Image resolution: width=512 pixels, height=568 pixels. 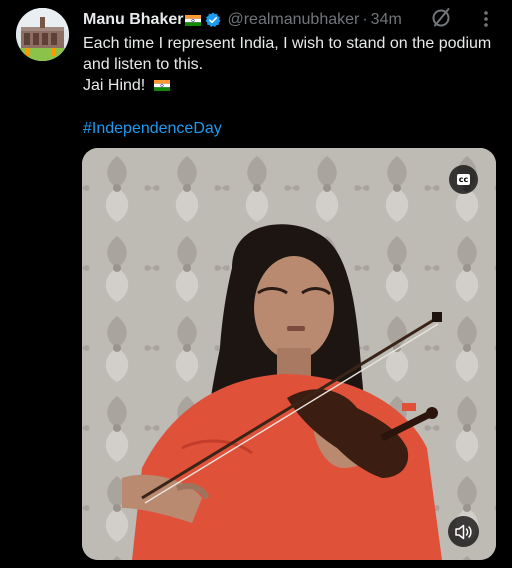 I want to click on more-icon, so click(x=486, y=19).